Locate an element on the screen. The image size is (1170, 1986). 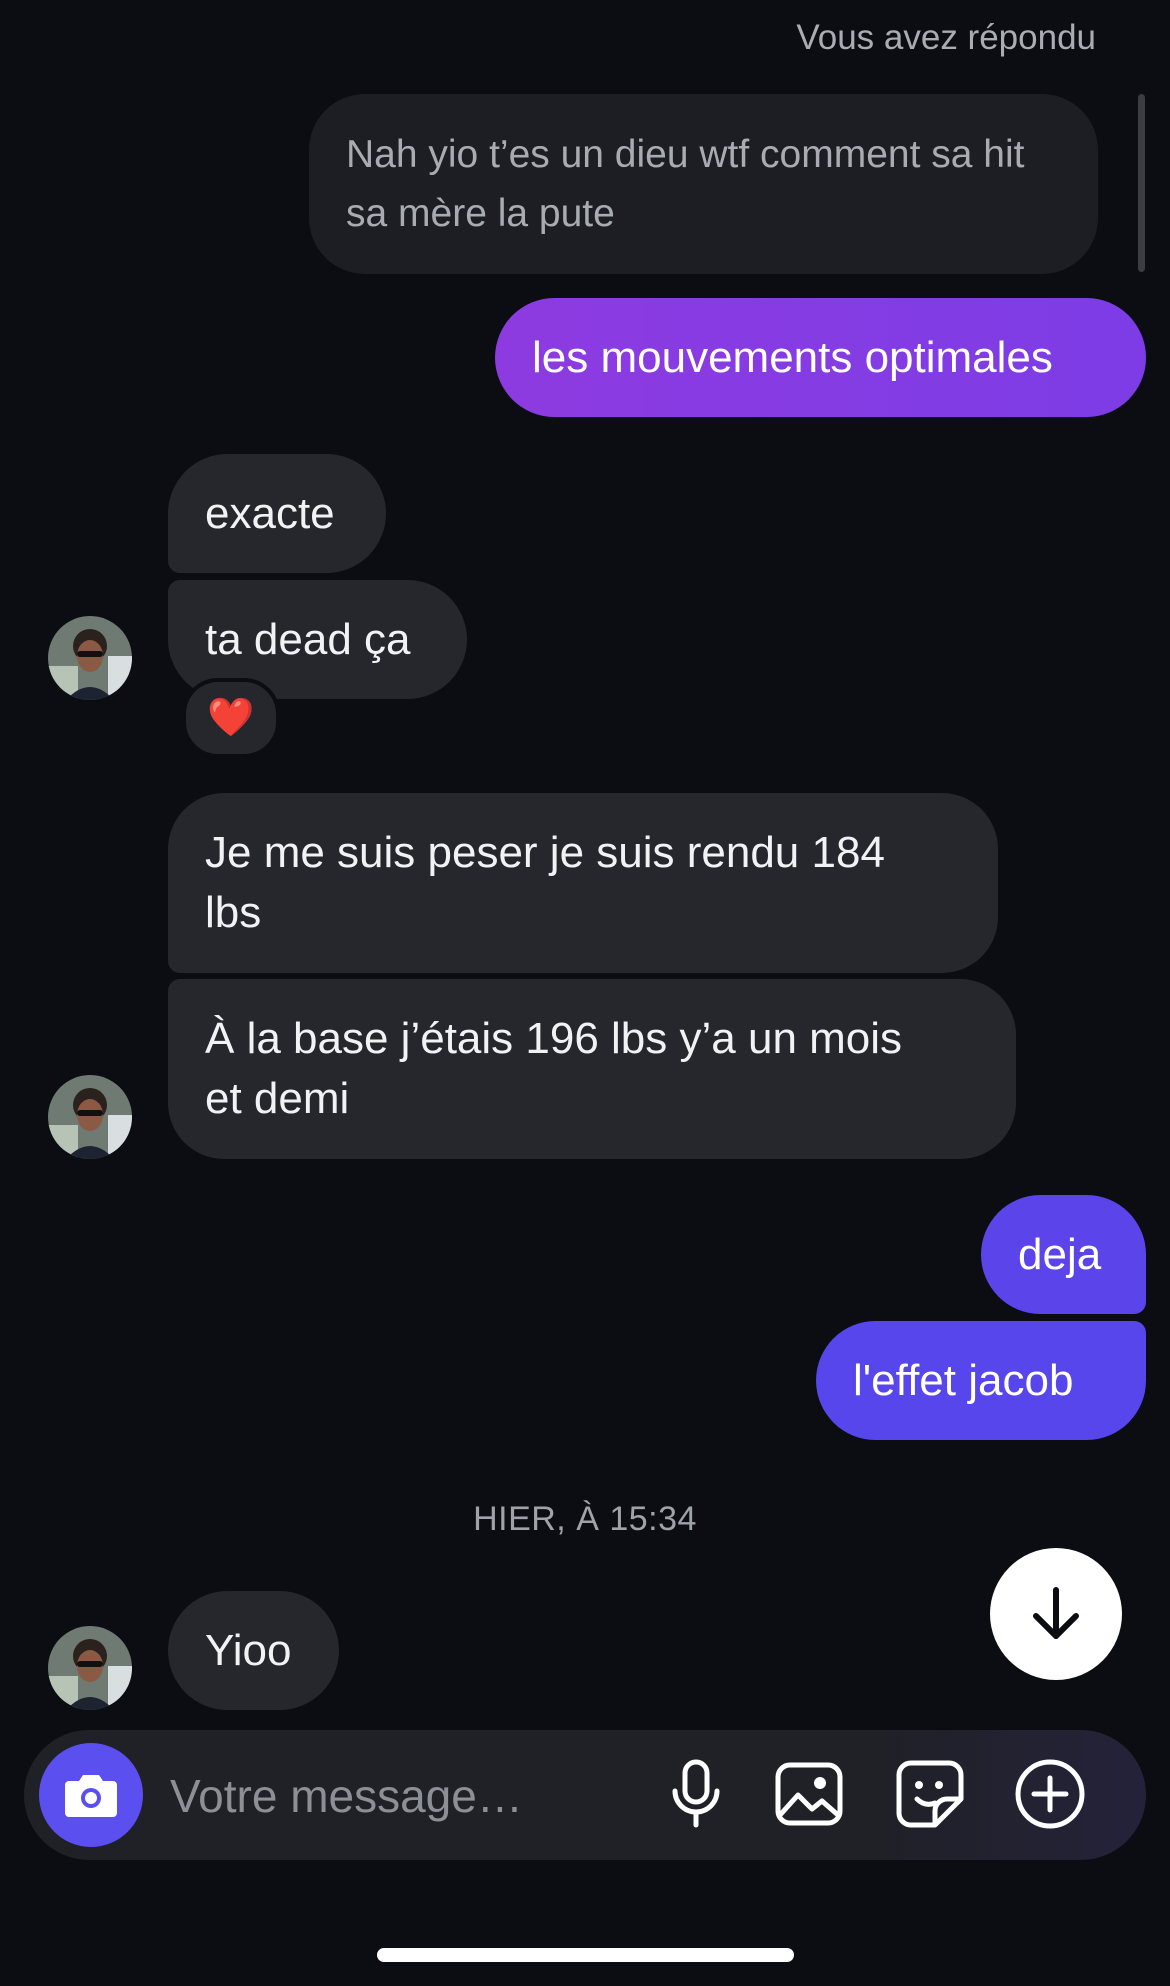
gallery-button is located at coordinates (809, 1794).